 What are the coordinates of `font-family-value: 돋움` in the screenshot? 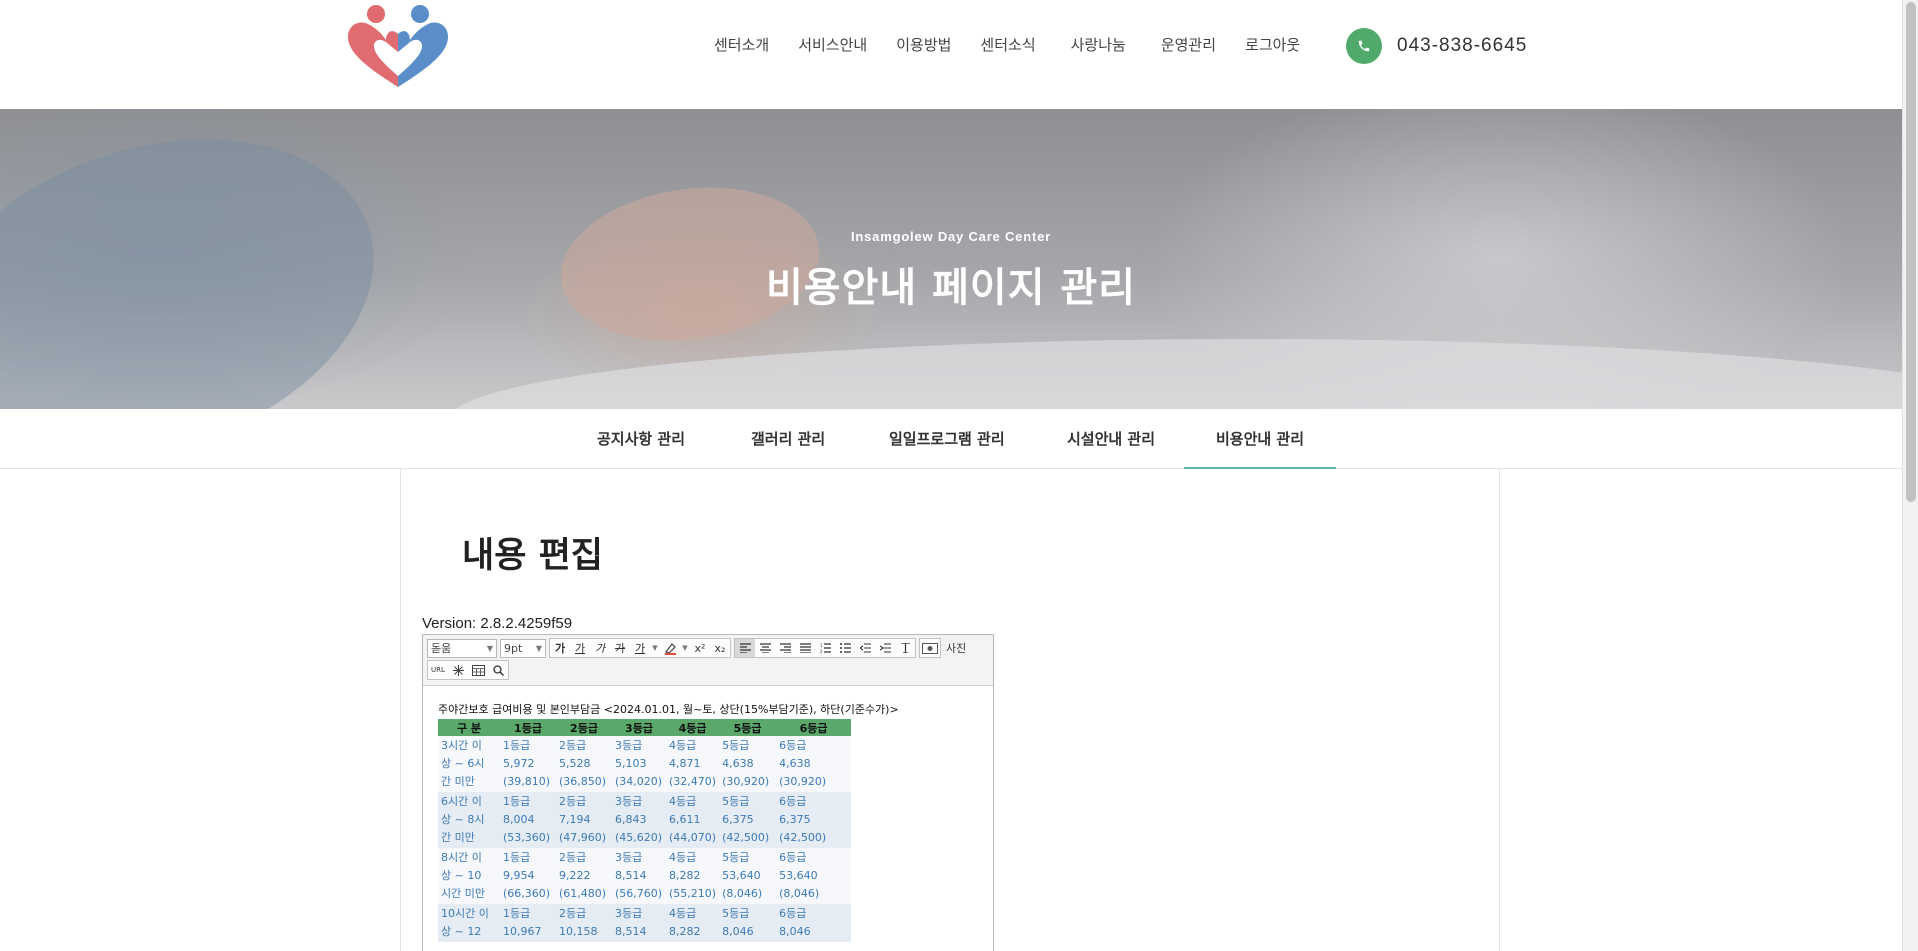 It's located at (441, 648).